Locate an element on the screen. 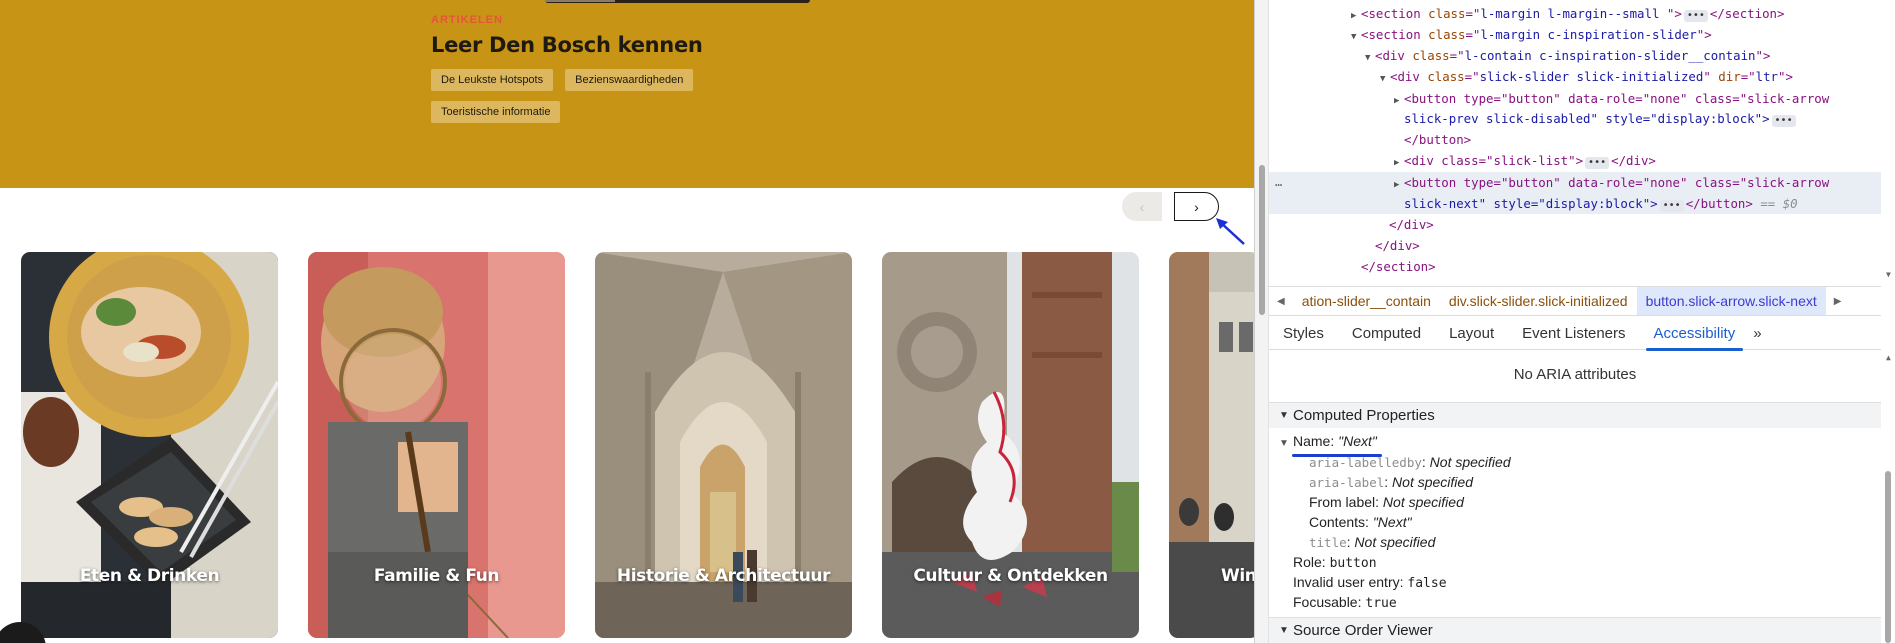 The height and width of the screenshot is (643, 1895). card-label: Eten & Drinken is located at coordinates (149, 576).